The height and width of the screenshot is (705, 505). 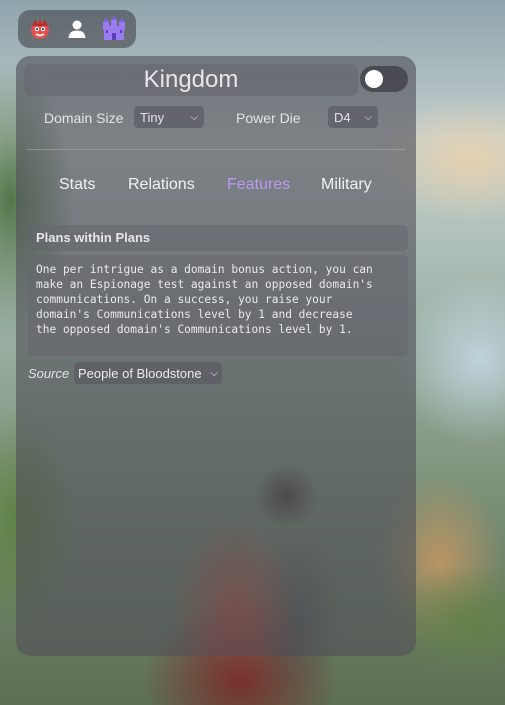 I want to click on tab-relations: Relations, so click(x=161, y=185).